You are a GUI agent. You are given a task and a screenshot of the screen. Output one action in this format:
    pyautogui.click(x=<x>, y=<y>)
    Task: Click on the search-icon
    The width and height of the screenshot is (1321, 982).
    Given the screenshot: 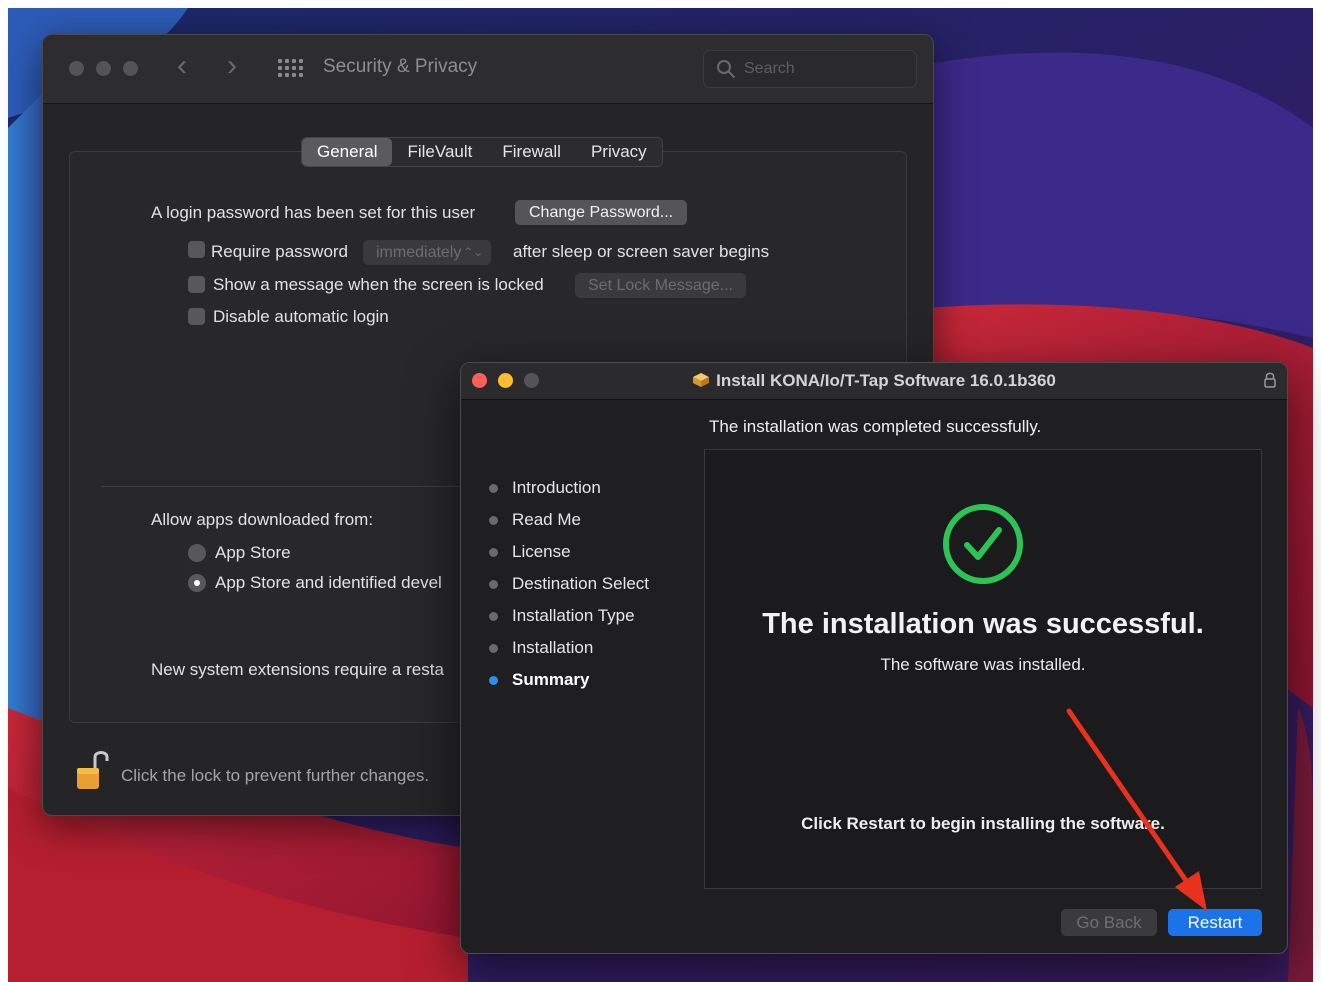 What is the action you would take?
    pyautogui.click(x=726, y=69)
    